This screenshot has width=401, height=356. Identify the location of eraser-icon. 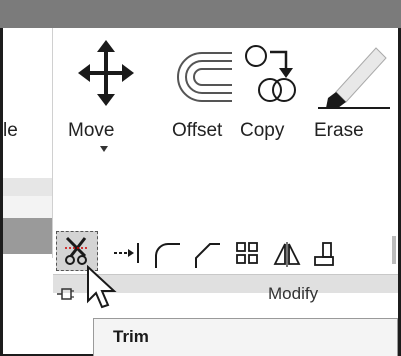
(354, 78).